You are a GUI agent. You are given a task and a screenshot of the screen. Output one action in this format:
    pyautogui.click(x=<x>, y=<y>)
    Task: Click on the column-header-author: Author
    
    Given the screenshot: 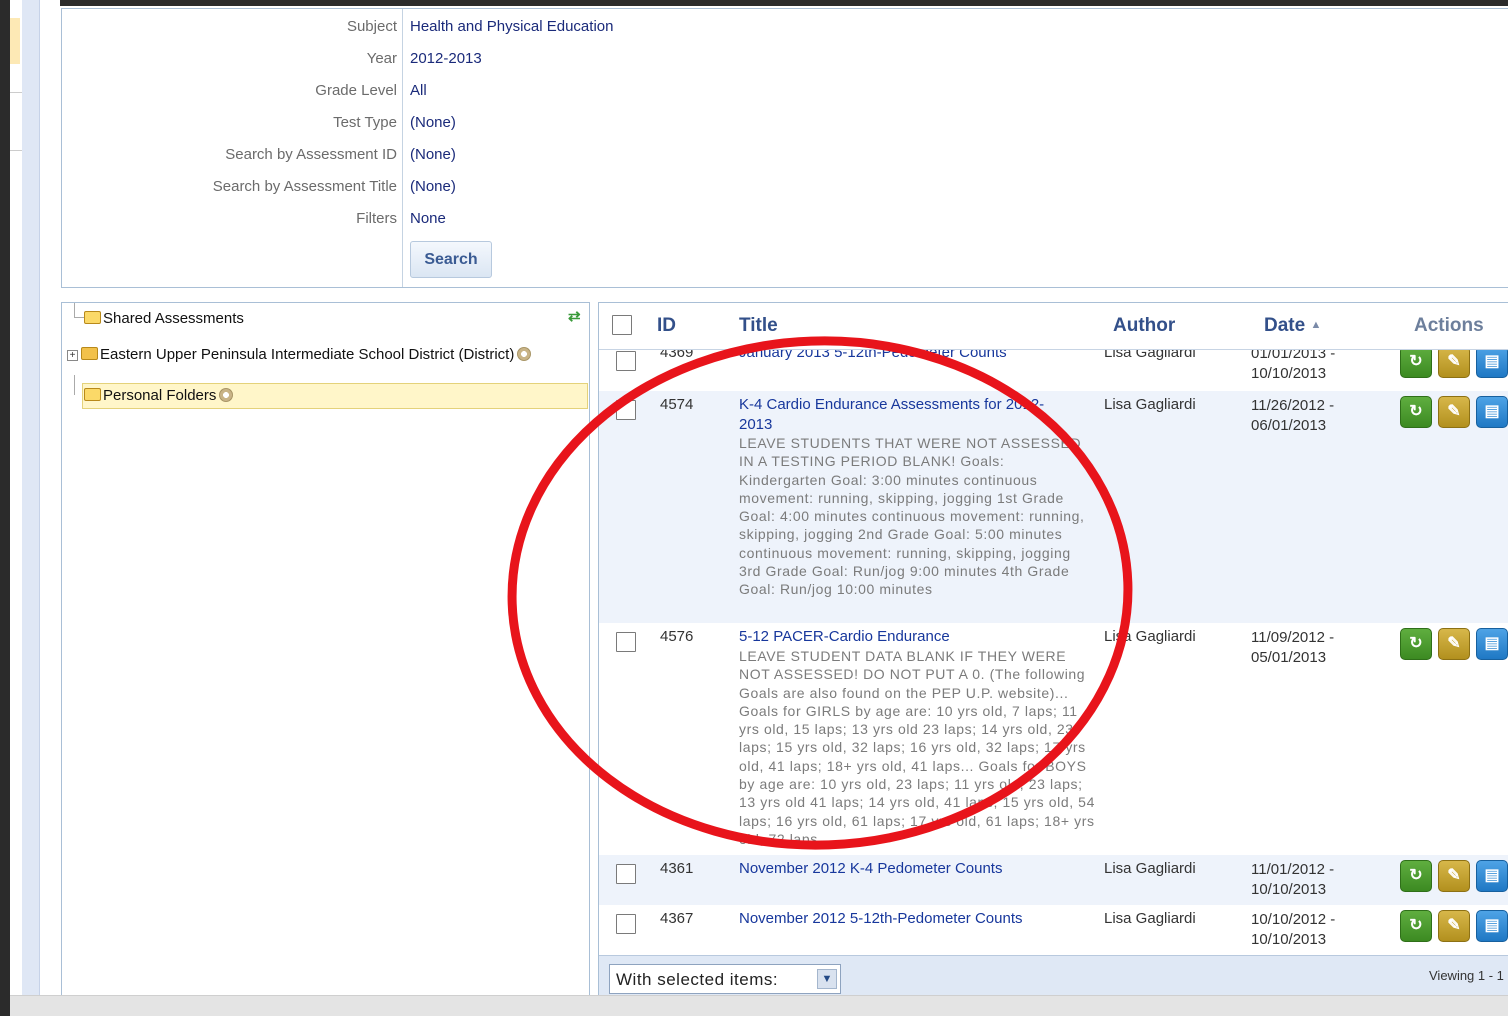 What is the action you would take?
    pyautogui.click(x=1144, y=326)
    